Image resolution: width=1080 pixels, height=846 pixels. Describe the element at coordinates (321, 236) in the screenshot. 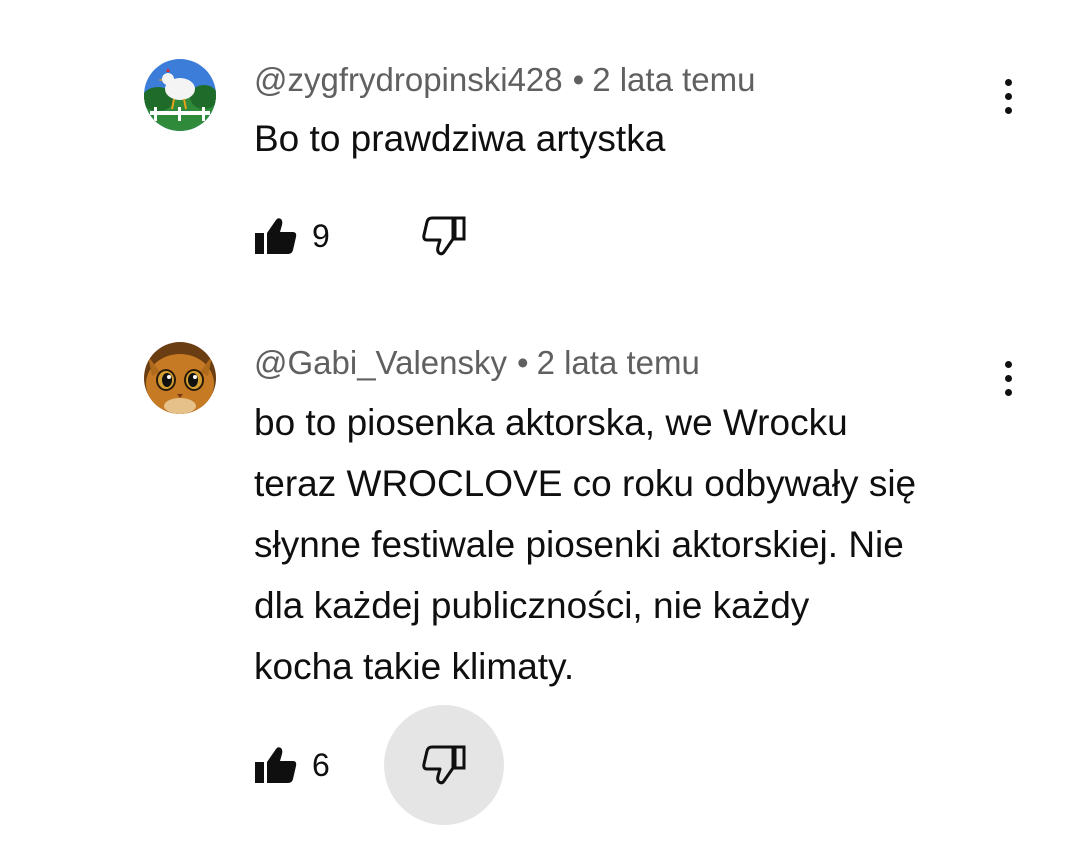

I see `like-count: 9` at that location.